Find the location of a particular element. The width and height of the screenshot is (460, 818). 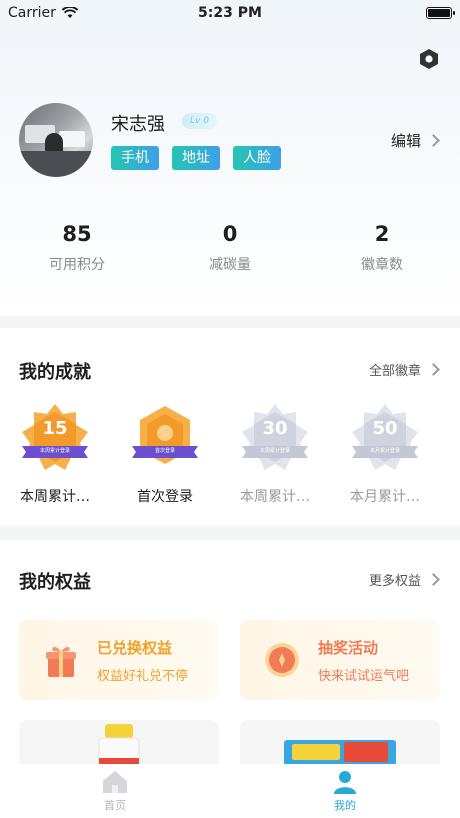

stat-label: 减碳量 is located at coordinates (230, 265).